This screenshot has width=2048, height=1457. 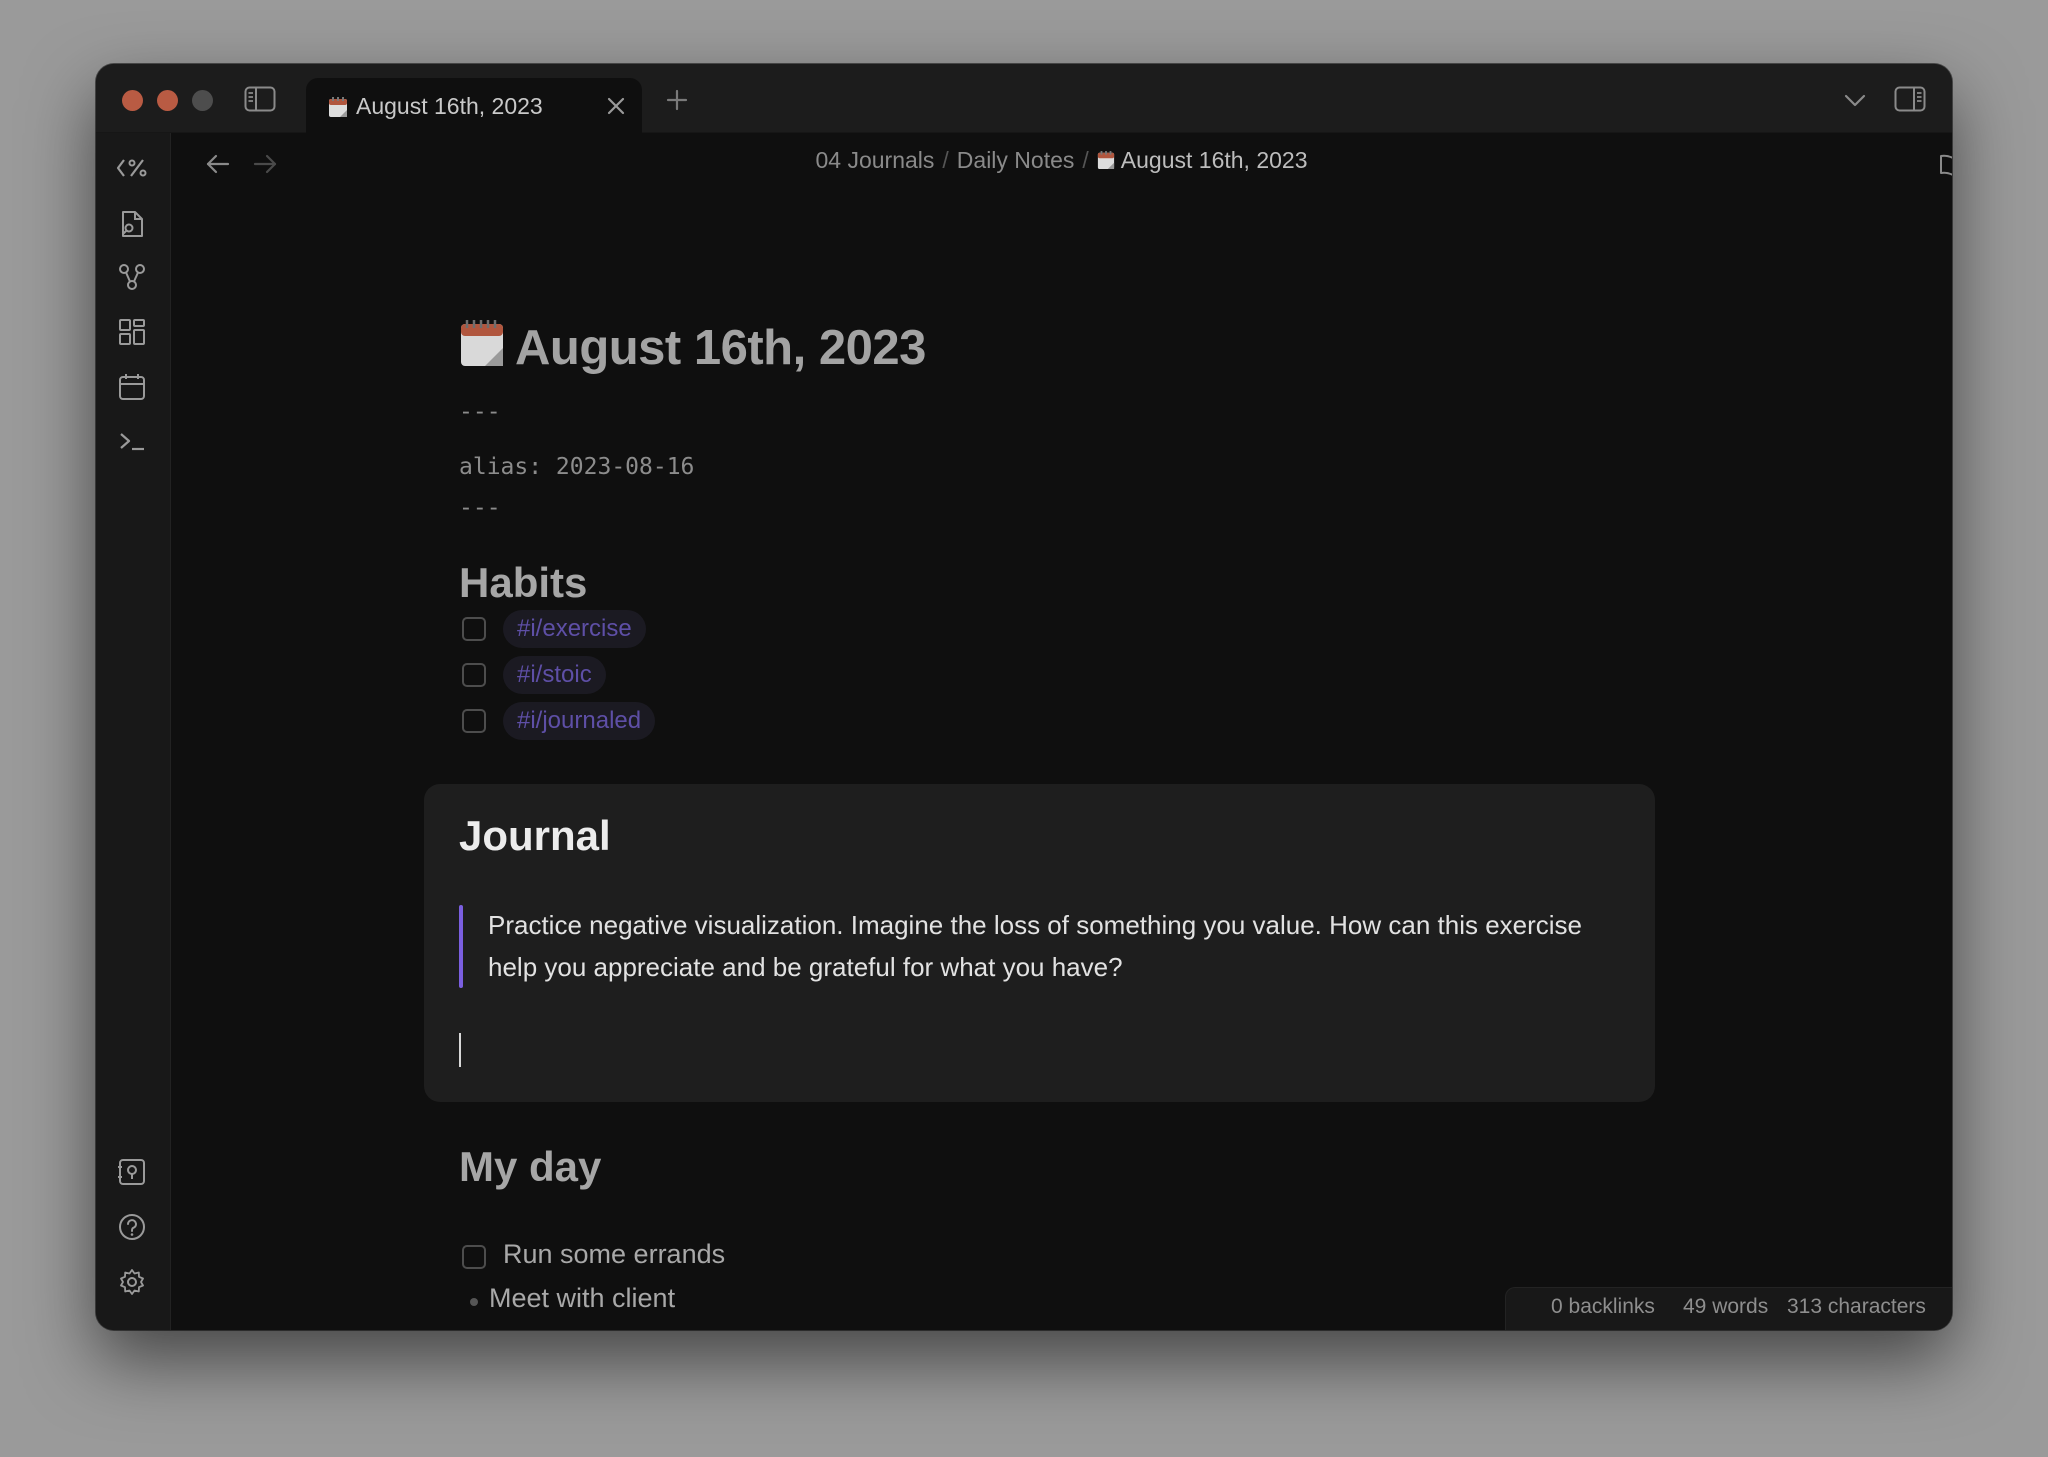 What do you see at coordinates (132, 1227) in the screenshot?
I see `help-icon` at bounding box center [132, 1227].